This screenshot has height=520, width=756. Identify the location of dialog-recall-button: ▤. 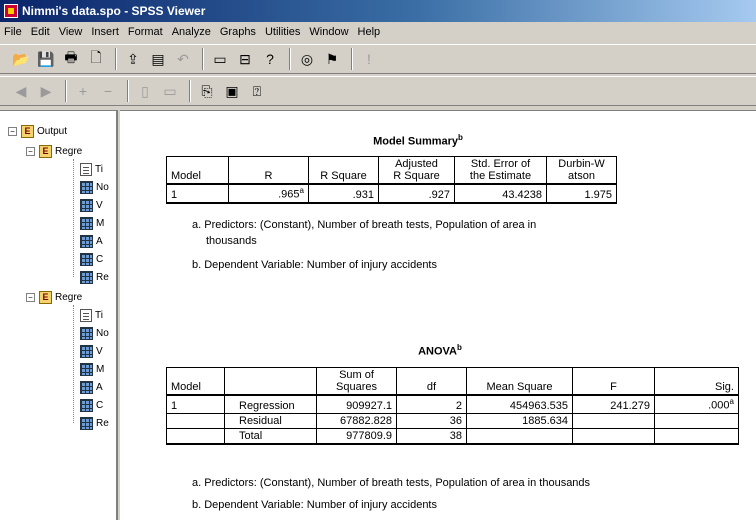
(158, 59).